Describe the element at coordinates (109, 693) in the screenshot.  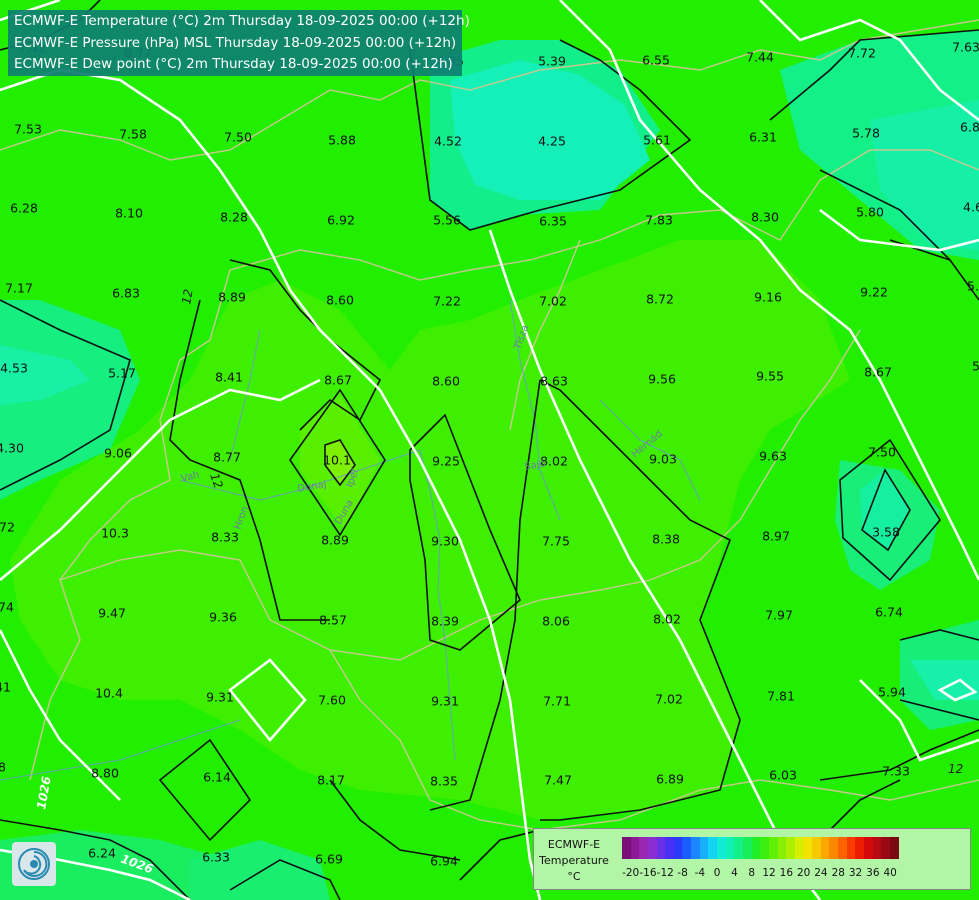
I see `dewpoint-value: 10.4` at that location.